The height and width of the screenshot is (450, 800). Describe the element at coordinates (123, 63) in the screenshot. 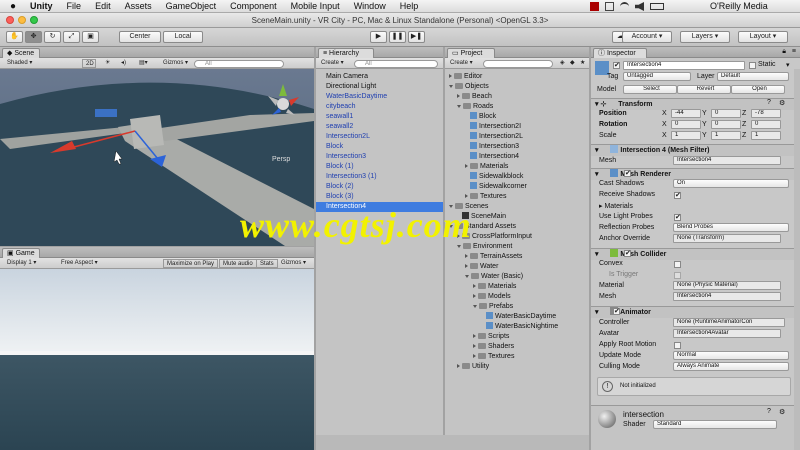

I see `audio-icon: ◂)` at that location.